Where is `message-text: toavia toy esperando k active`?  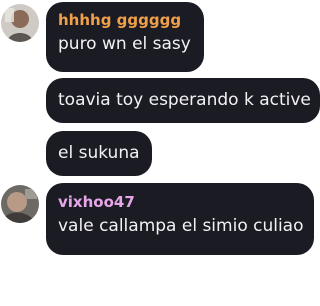 message-text: toavia toy esperando k active is located at coordinates (184, 100).